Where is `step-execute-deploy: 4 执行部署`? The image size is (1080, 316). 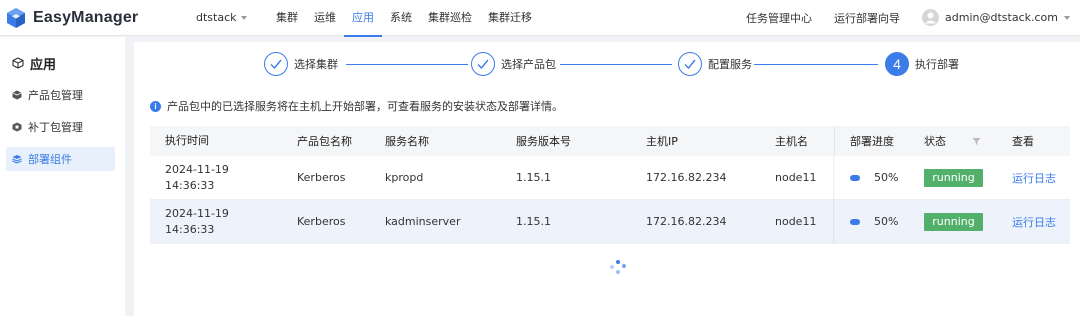
step-execute-deploy: 4 执行部署 is located at coordinates (922, 64).